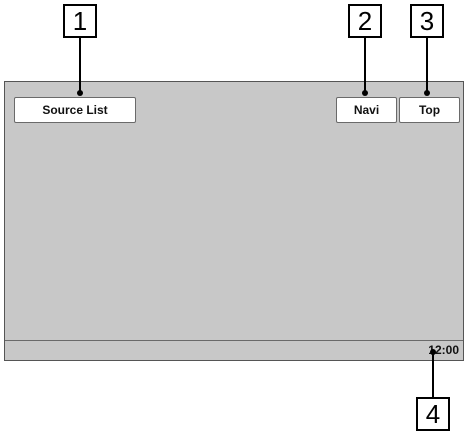 The height and width of the screenshot is (437, 467). I want to click on callout-1-leader-line, so click(80, 65).